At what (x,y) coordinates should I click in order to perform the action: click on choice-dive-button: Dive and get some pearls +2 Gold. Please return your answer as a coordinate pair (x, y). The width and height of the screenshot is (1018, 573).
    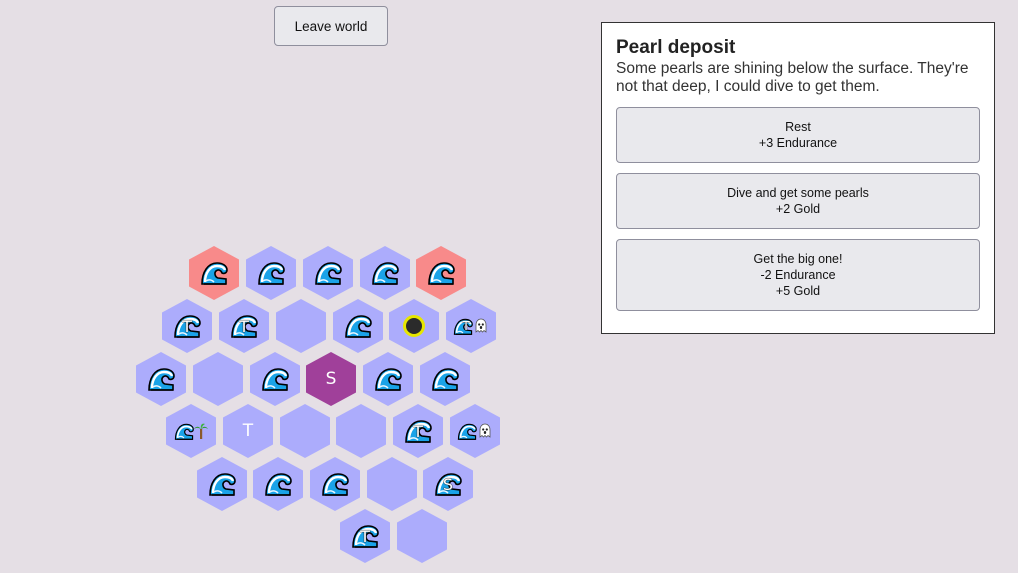
    Looking at the image, I should click on (798, 201).